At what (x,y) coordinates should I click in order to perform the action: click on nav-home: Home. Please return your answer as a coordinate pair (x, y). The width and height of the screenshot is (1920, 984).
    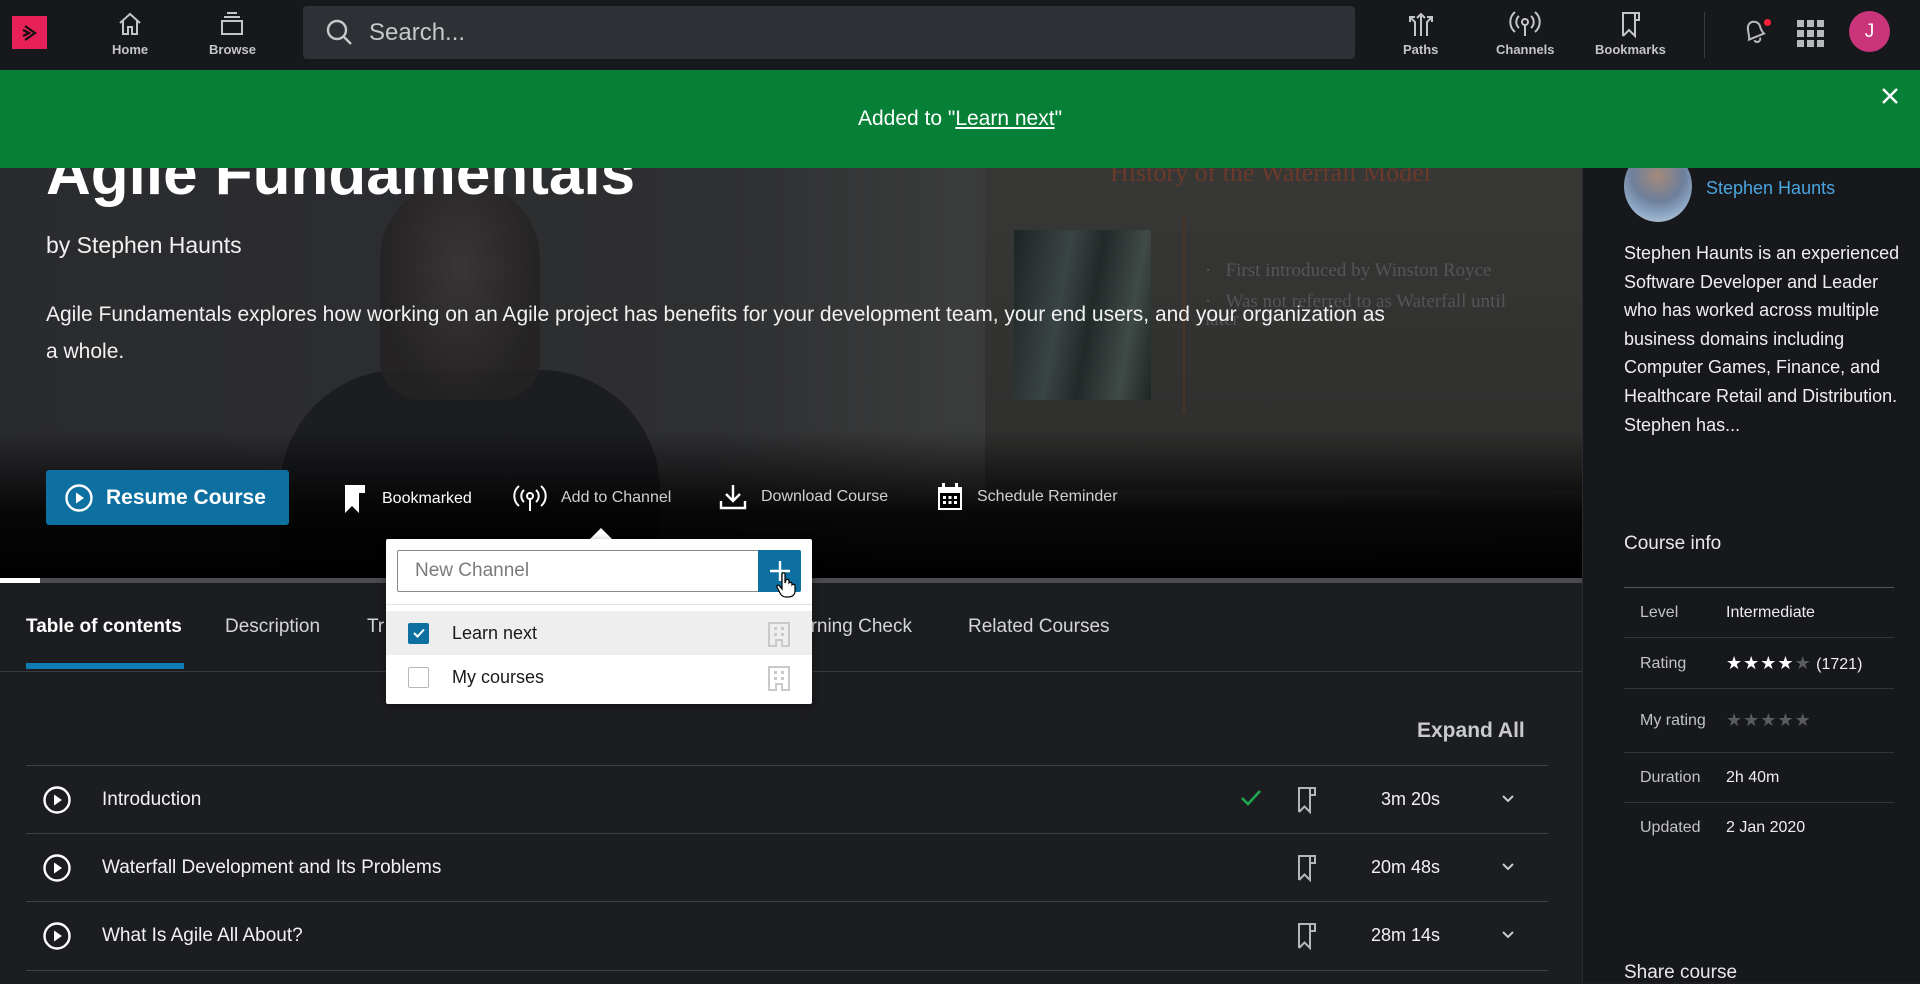
    Looking at the image, I should click on (130, 32).